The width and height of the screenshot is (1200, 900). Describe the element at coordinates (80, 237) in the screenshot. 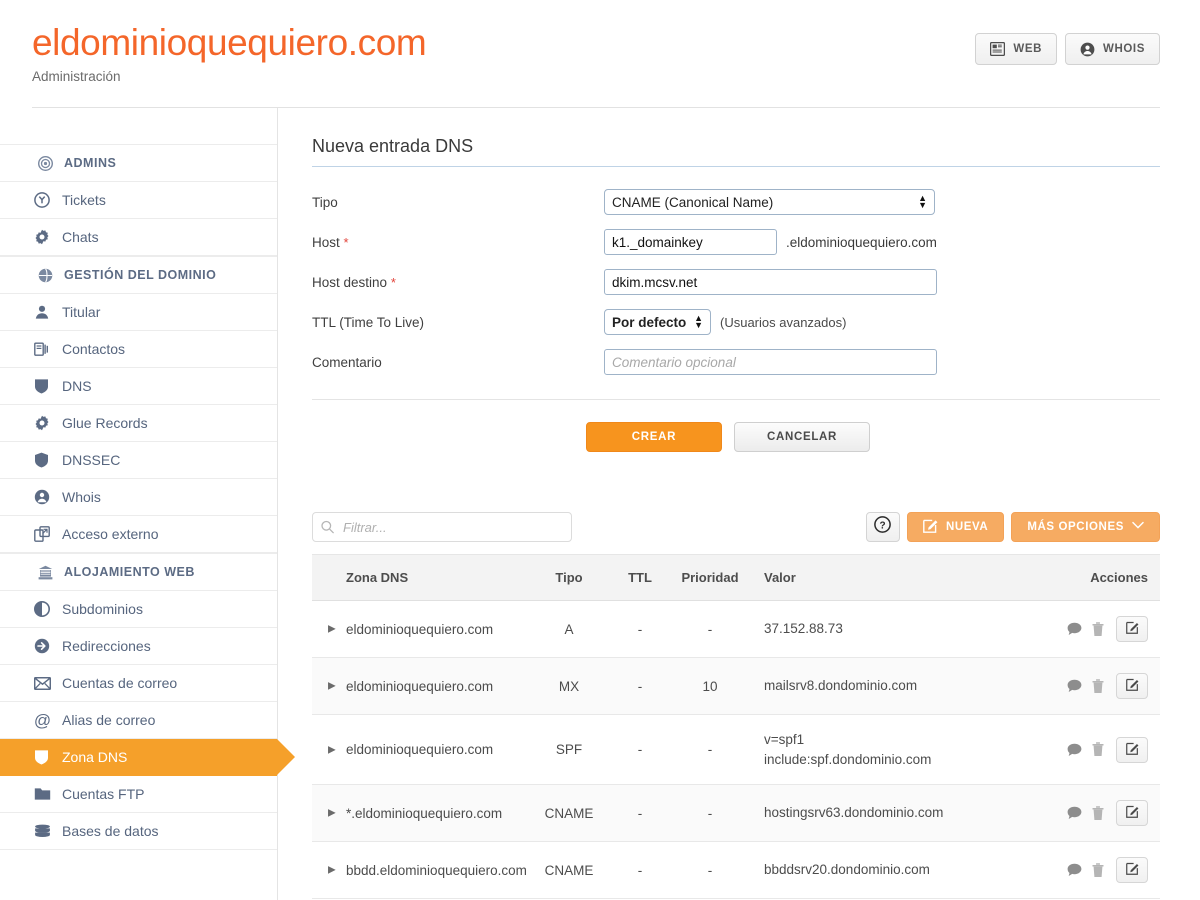

I see `sidebar-item-label: Chats` at that location.